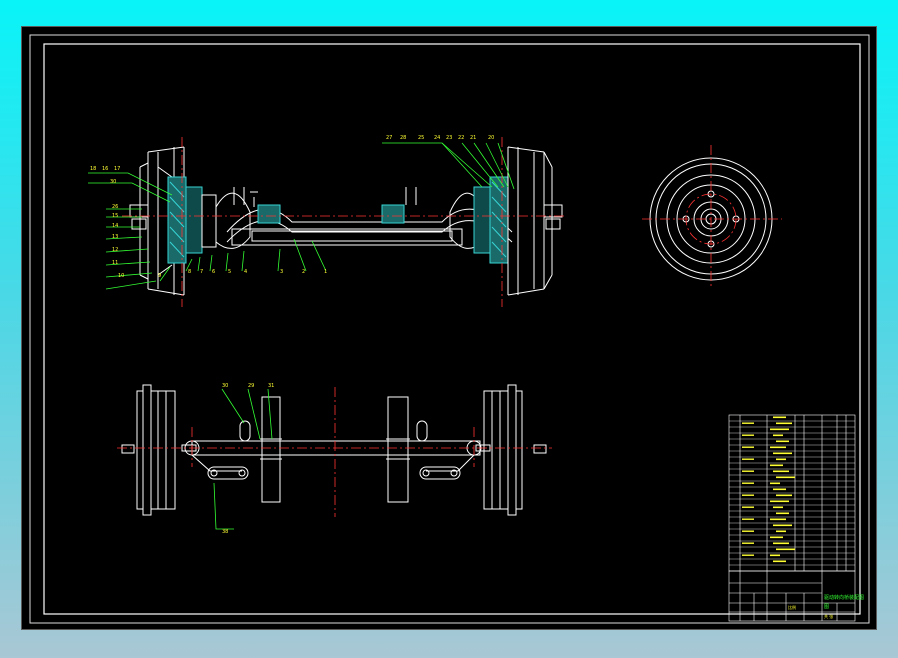  What do you see at coordinates (421, 138) in the screenshot?
I see `balloon-25: 25` at bounding box center [421, 138].